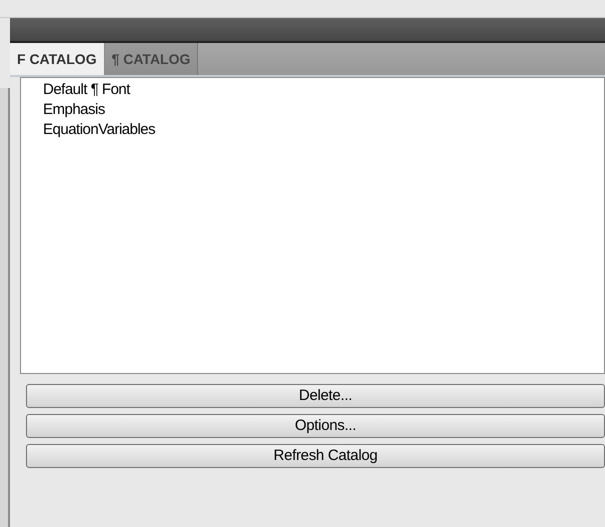 The width and height of the screenshot is (605, 527). What do you see at coordinates (99, 130) in the screenshot?
I see `catalog-item: EquationVariables` at bounding box center [99, 130].